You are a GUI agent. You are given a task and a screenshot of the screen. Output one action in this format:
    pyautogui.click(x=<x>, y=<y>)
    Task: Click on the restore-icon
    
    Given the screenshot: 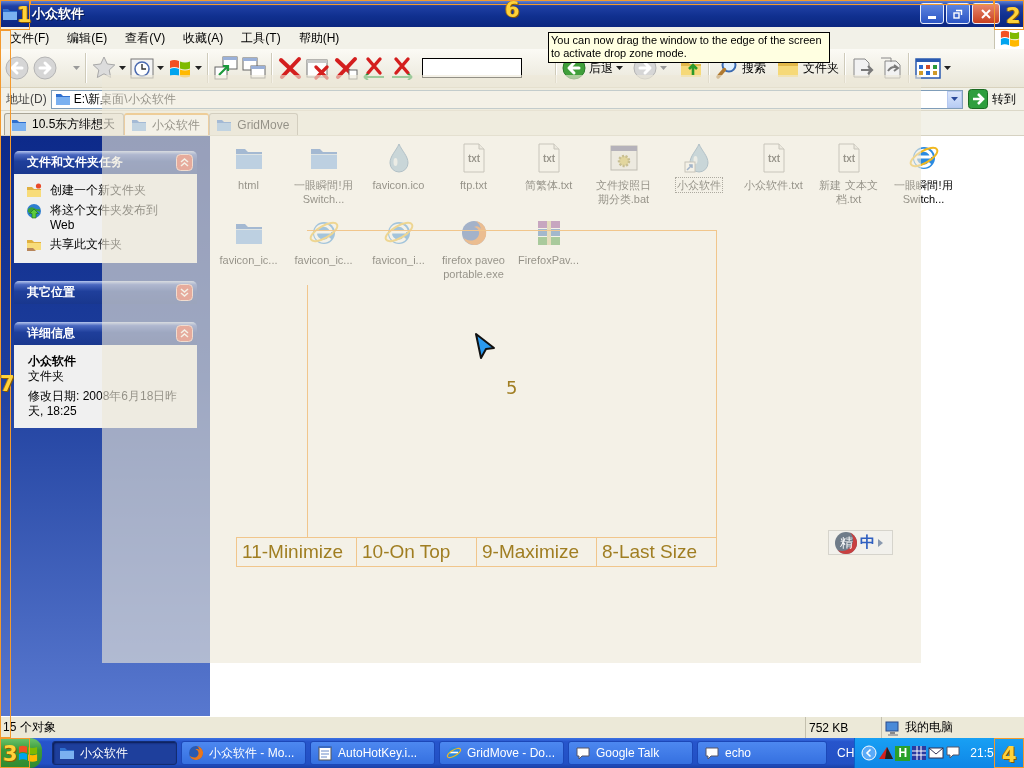 What is the action you would take?
    pyautogui.click(x=958, y=13)
    